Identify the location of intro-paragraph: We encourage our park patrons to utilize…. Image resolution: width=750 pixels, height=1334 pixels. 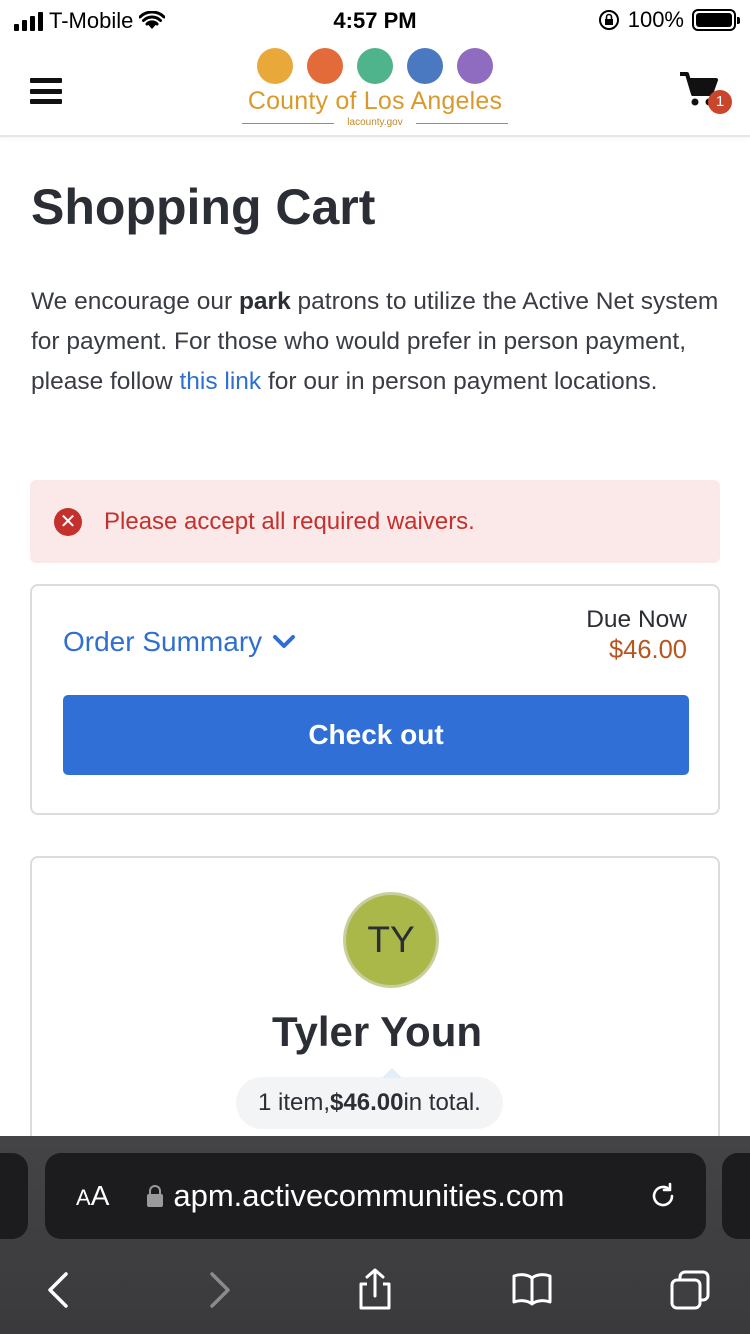
(376, 342).